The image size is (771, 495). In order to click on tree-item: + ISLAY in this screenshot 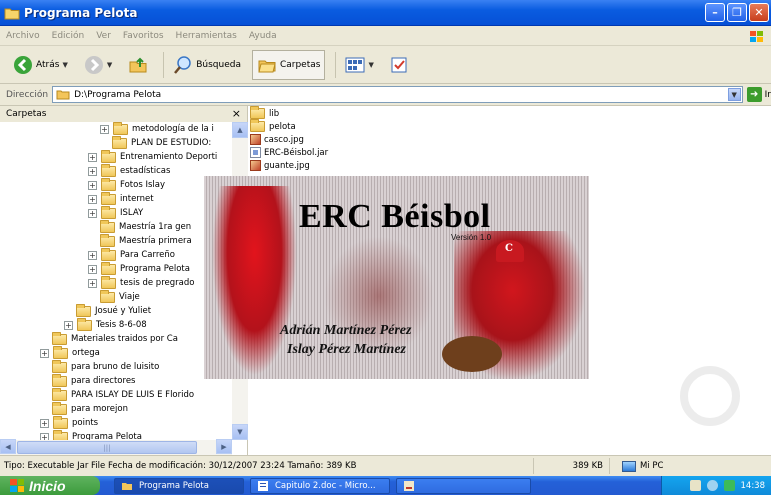, I will do `click(115, 212)`.